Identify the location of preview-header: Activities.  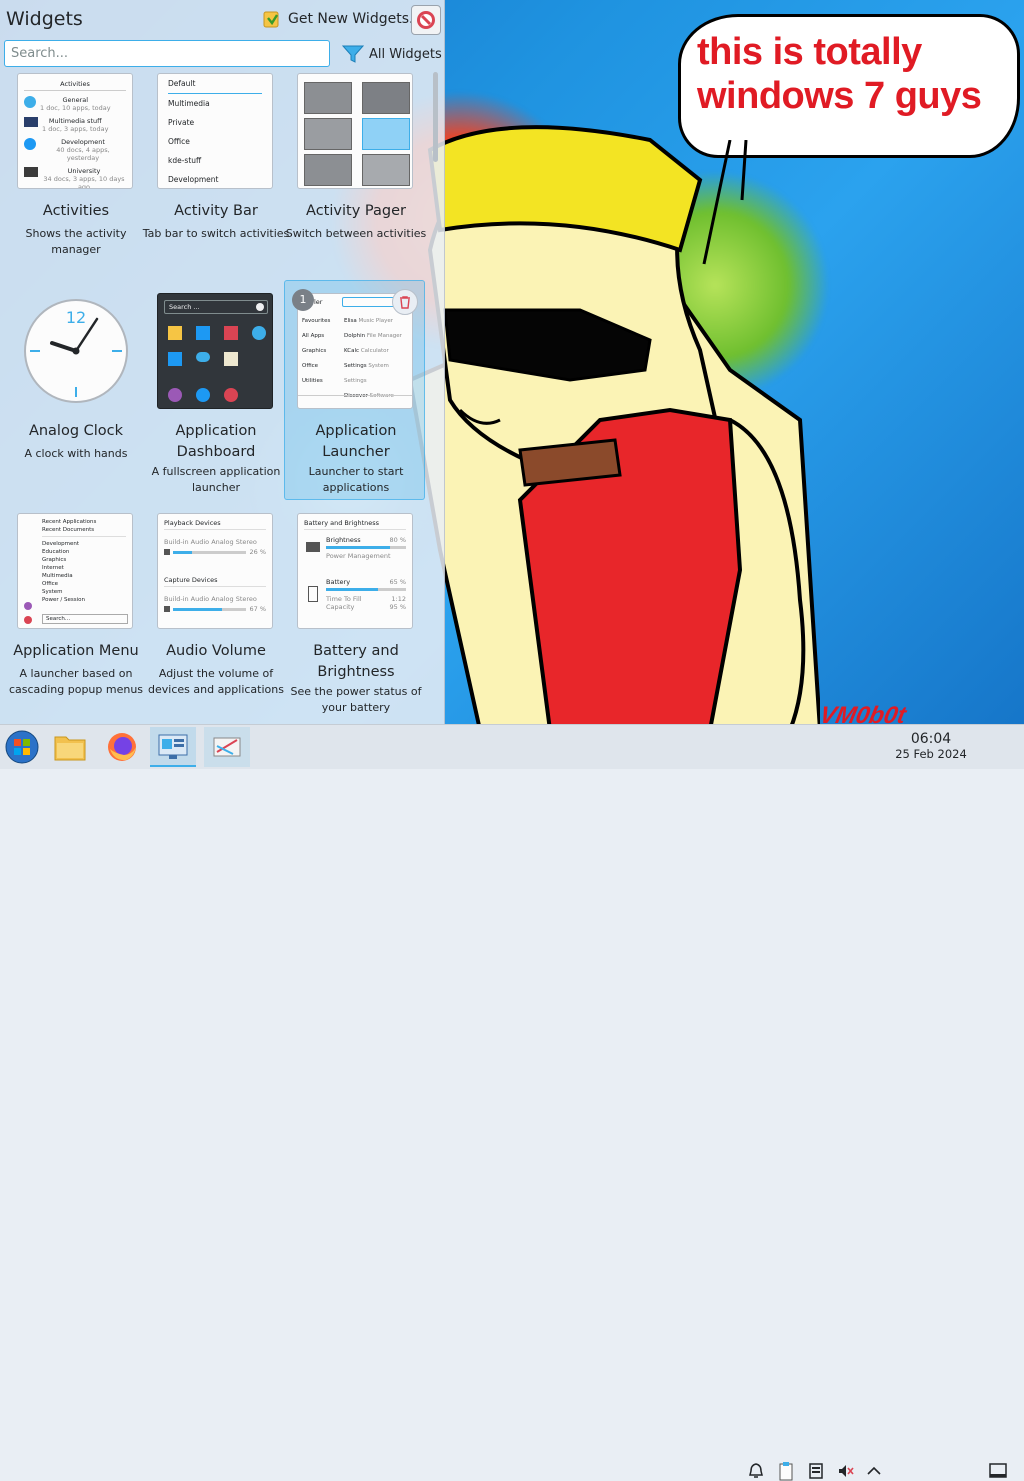
(75, 85).